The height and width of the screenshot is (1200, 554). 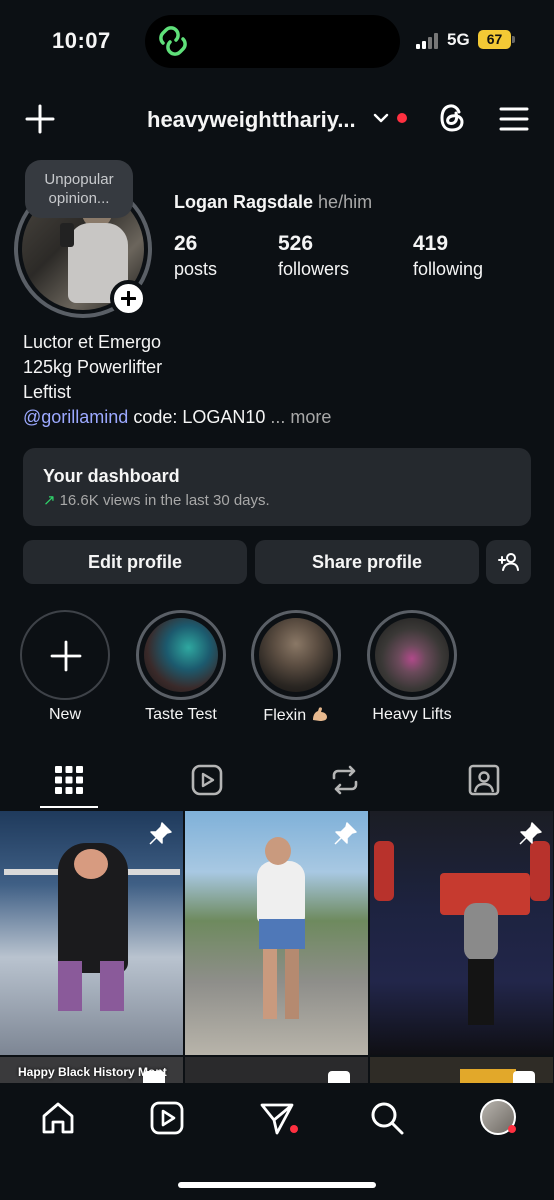 What do you see at coordinates (345, 202) in the screenshot?
I see `pronouns: he/him` at bounding box center [345, 202].